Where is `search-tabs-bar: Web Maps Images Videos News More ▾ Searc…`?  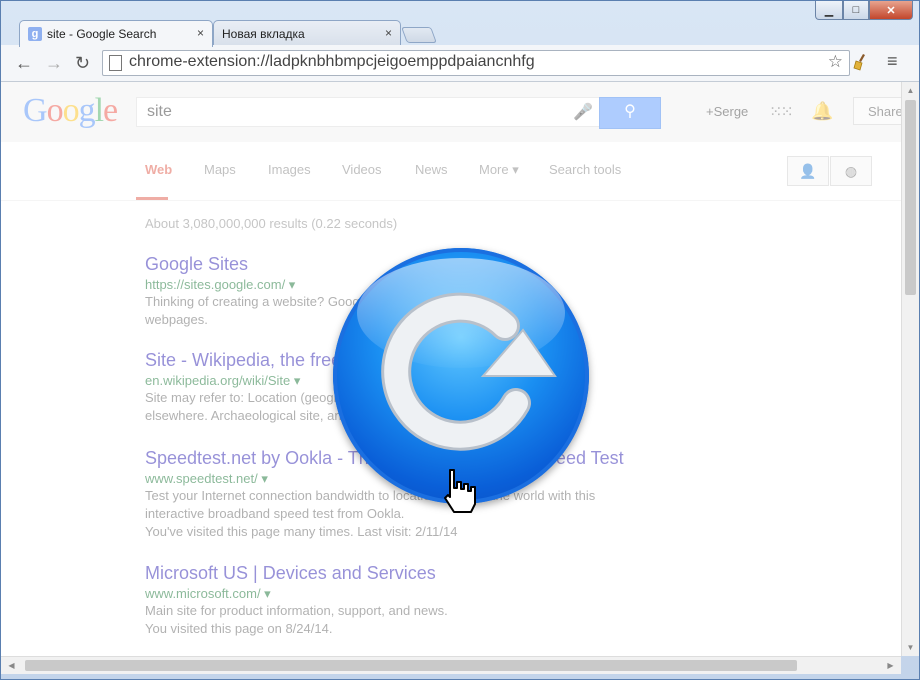
search-tabs-bar: Web Maps Images Videos News More ▾ Searc… is located at coordinates (451, 171).